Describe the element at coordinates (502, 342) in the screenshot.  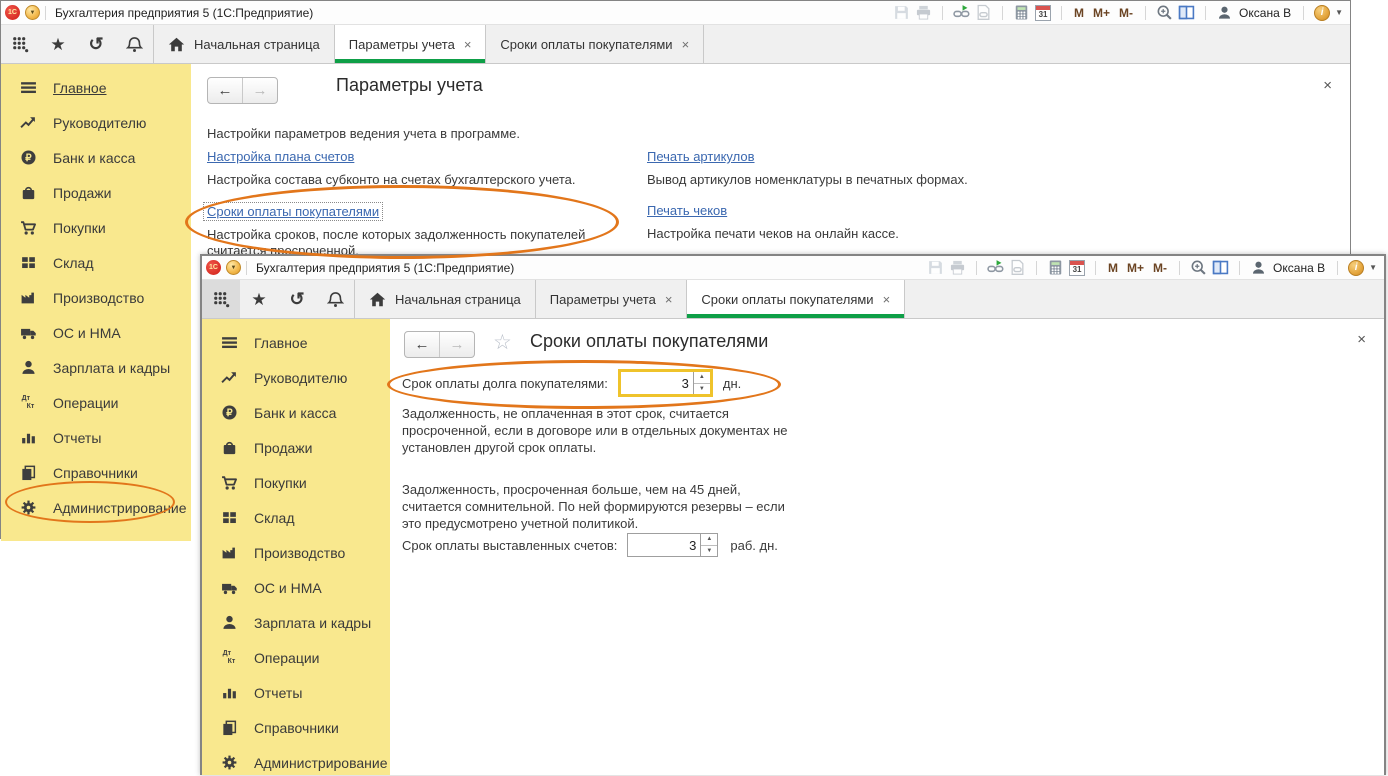
I see `add-to-favorites-star-icon: ☆` at that location.